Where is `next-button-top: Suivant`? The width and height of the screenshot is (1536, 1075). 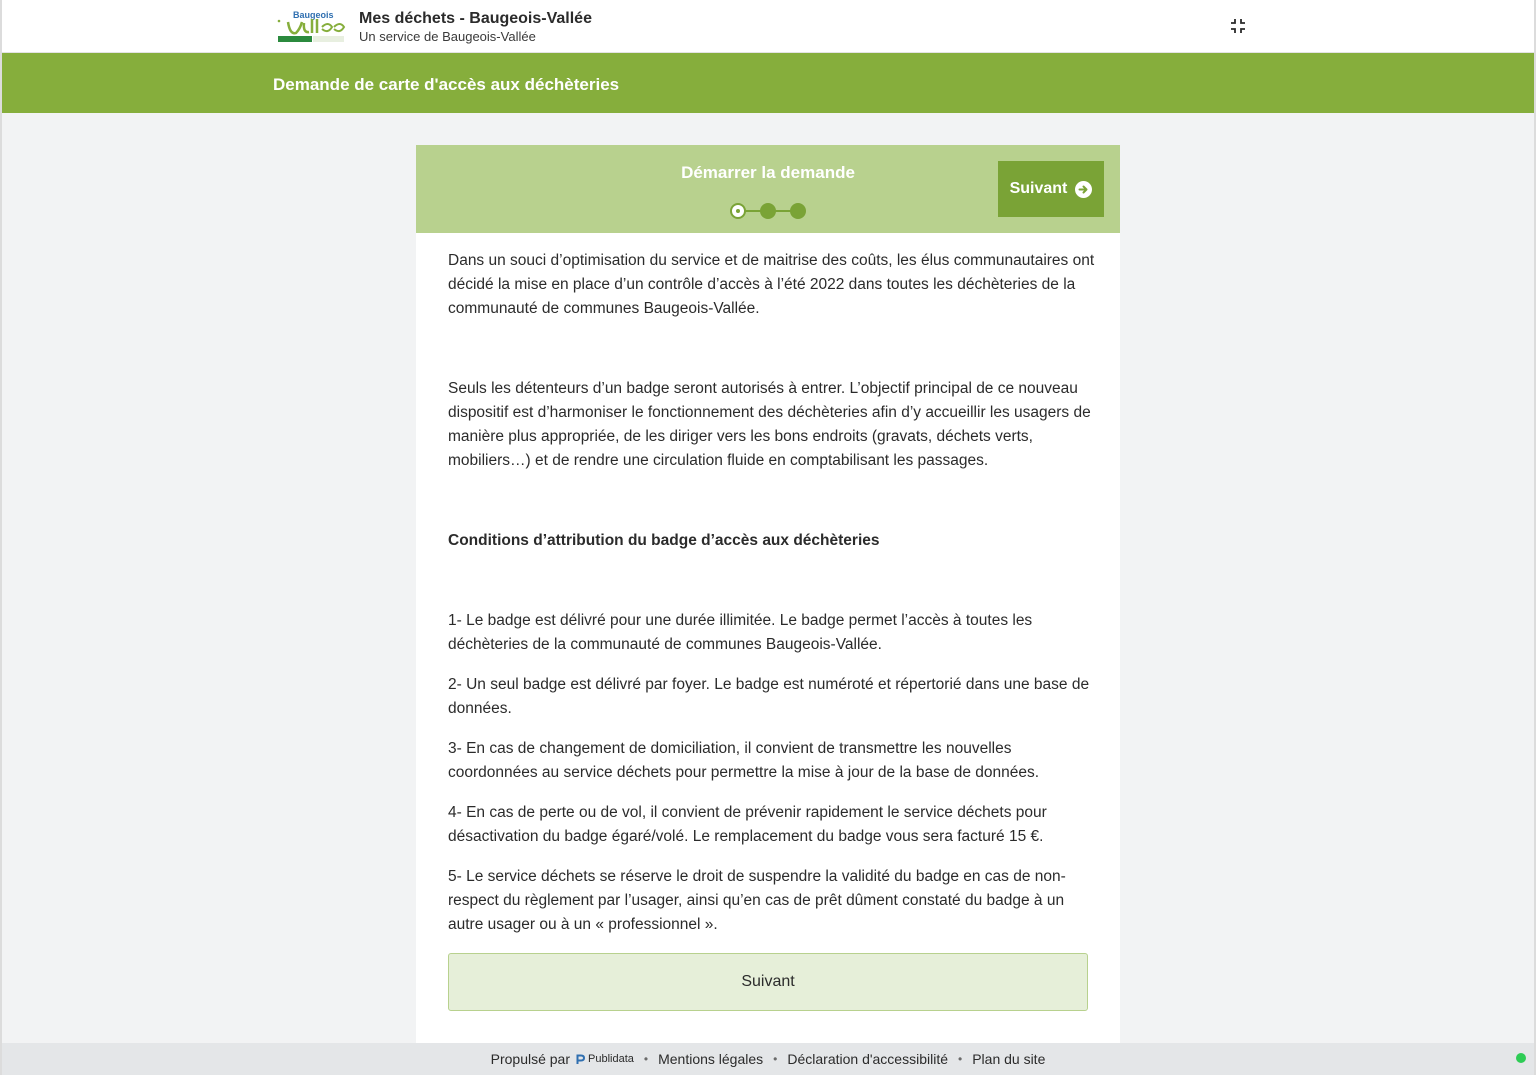 next-button-top: Suivant is located at coordinates (1051, 189).